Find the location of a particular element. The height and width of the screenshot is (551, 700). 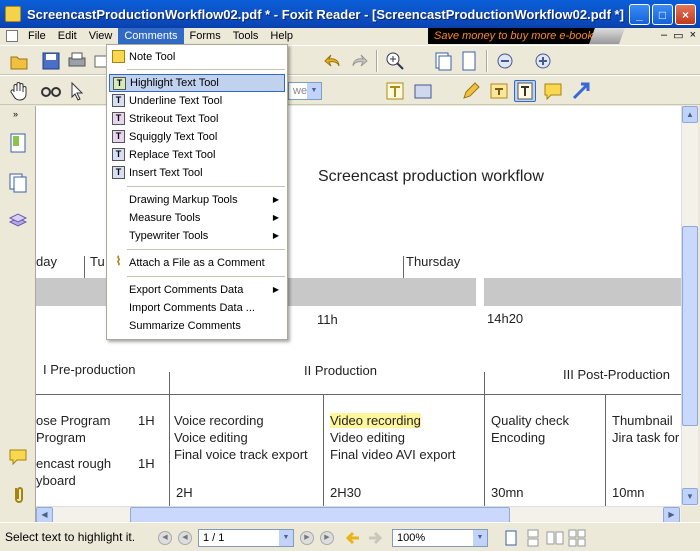

document-title: Screencast production workflow is located at coordinates (431, 176).